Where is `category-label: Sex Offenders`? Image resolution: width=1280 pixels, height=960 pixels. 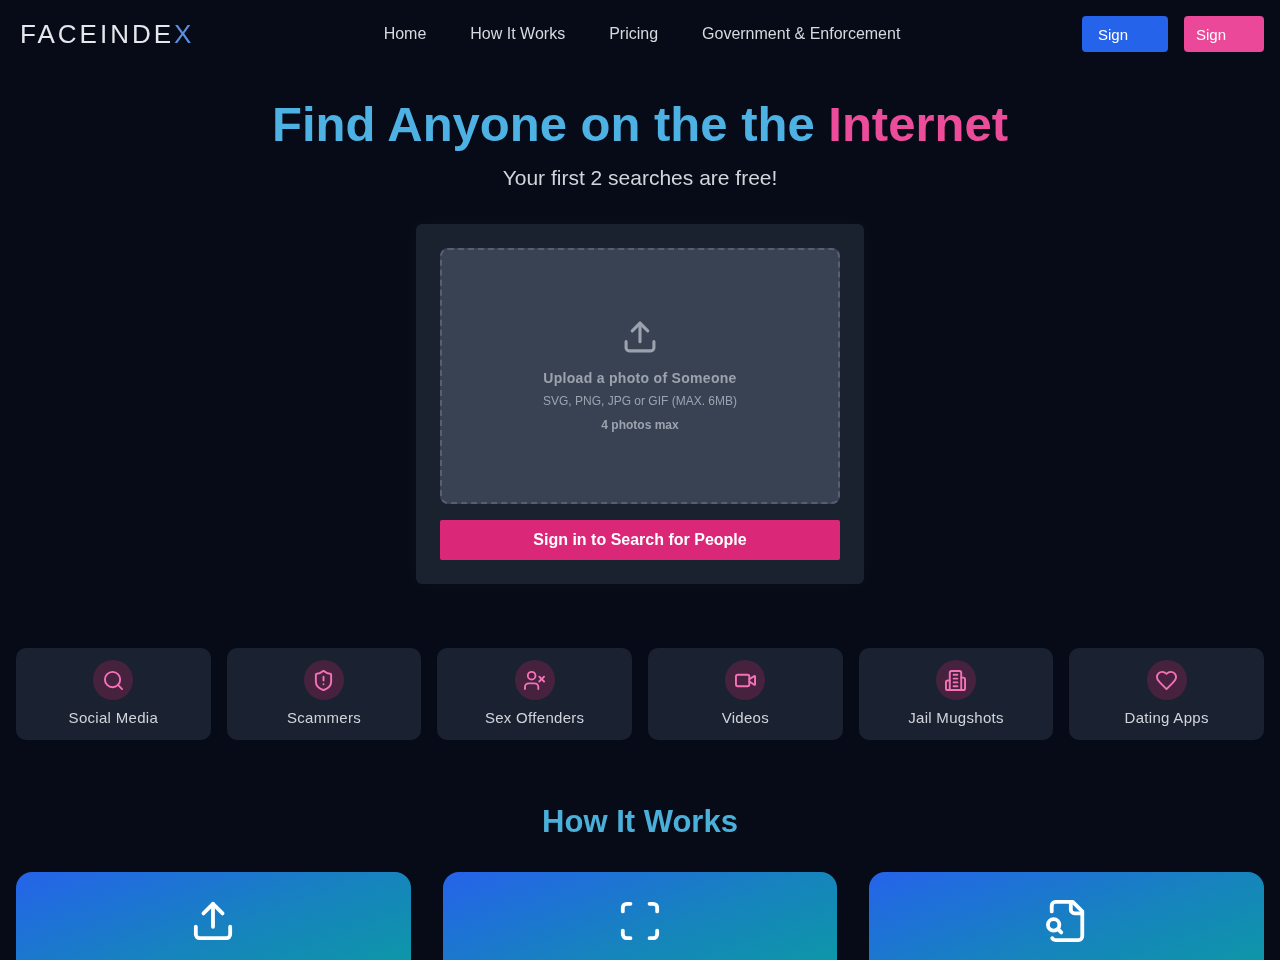
category-label: Sex Offenders is located at coordinates (534, 718).